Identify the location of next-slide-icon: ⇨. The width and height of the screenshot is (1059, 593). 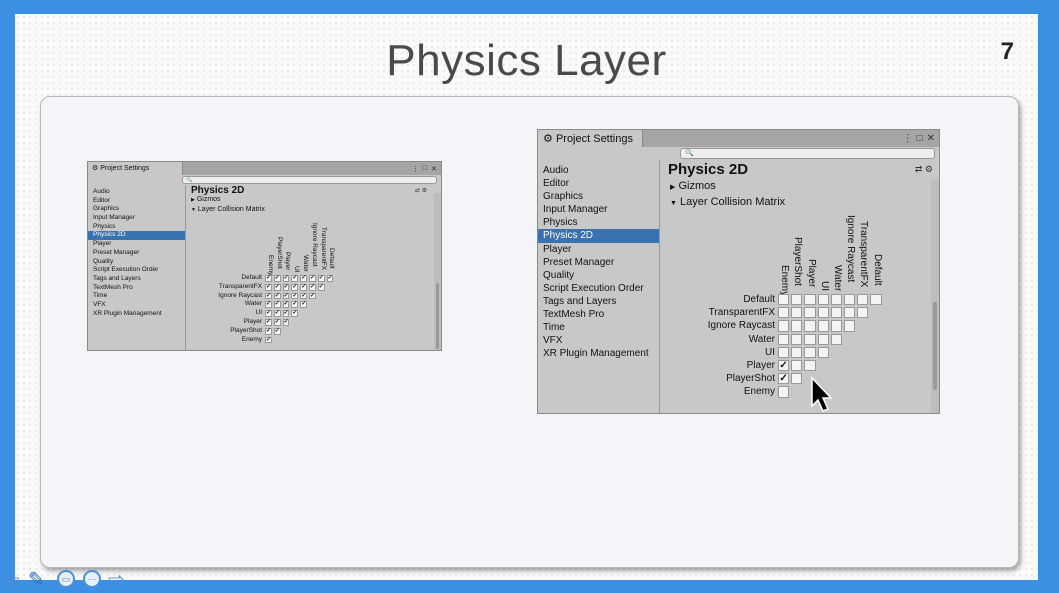
(116, 580).